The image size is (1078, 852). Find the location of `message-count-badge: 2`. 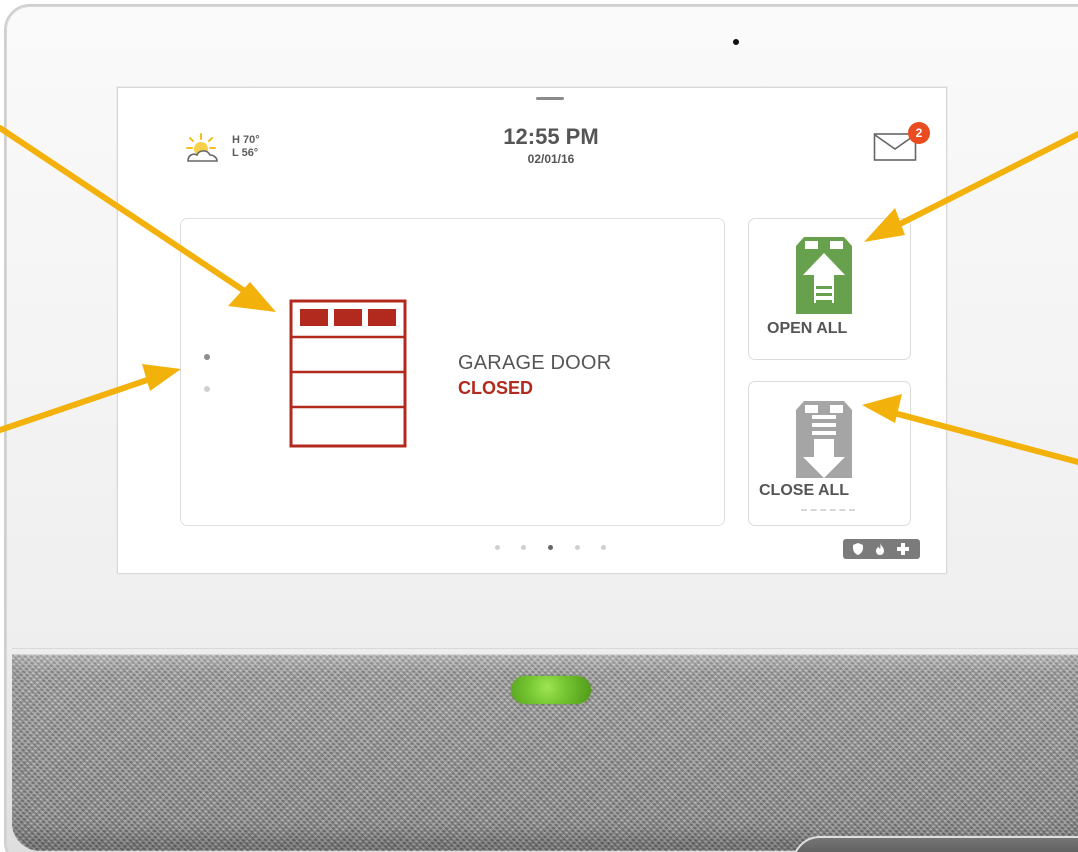

message-count-badge: 2 is located at coordinates (919, 133).